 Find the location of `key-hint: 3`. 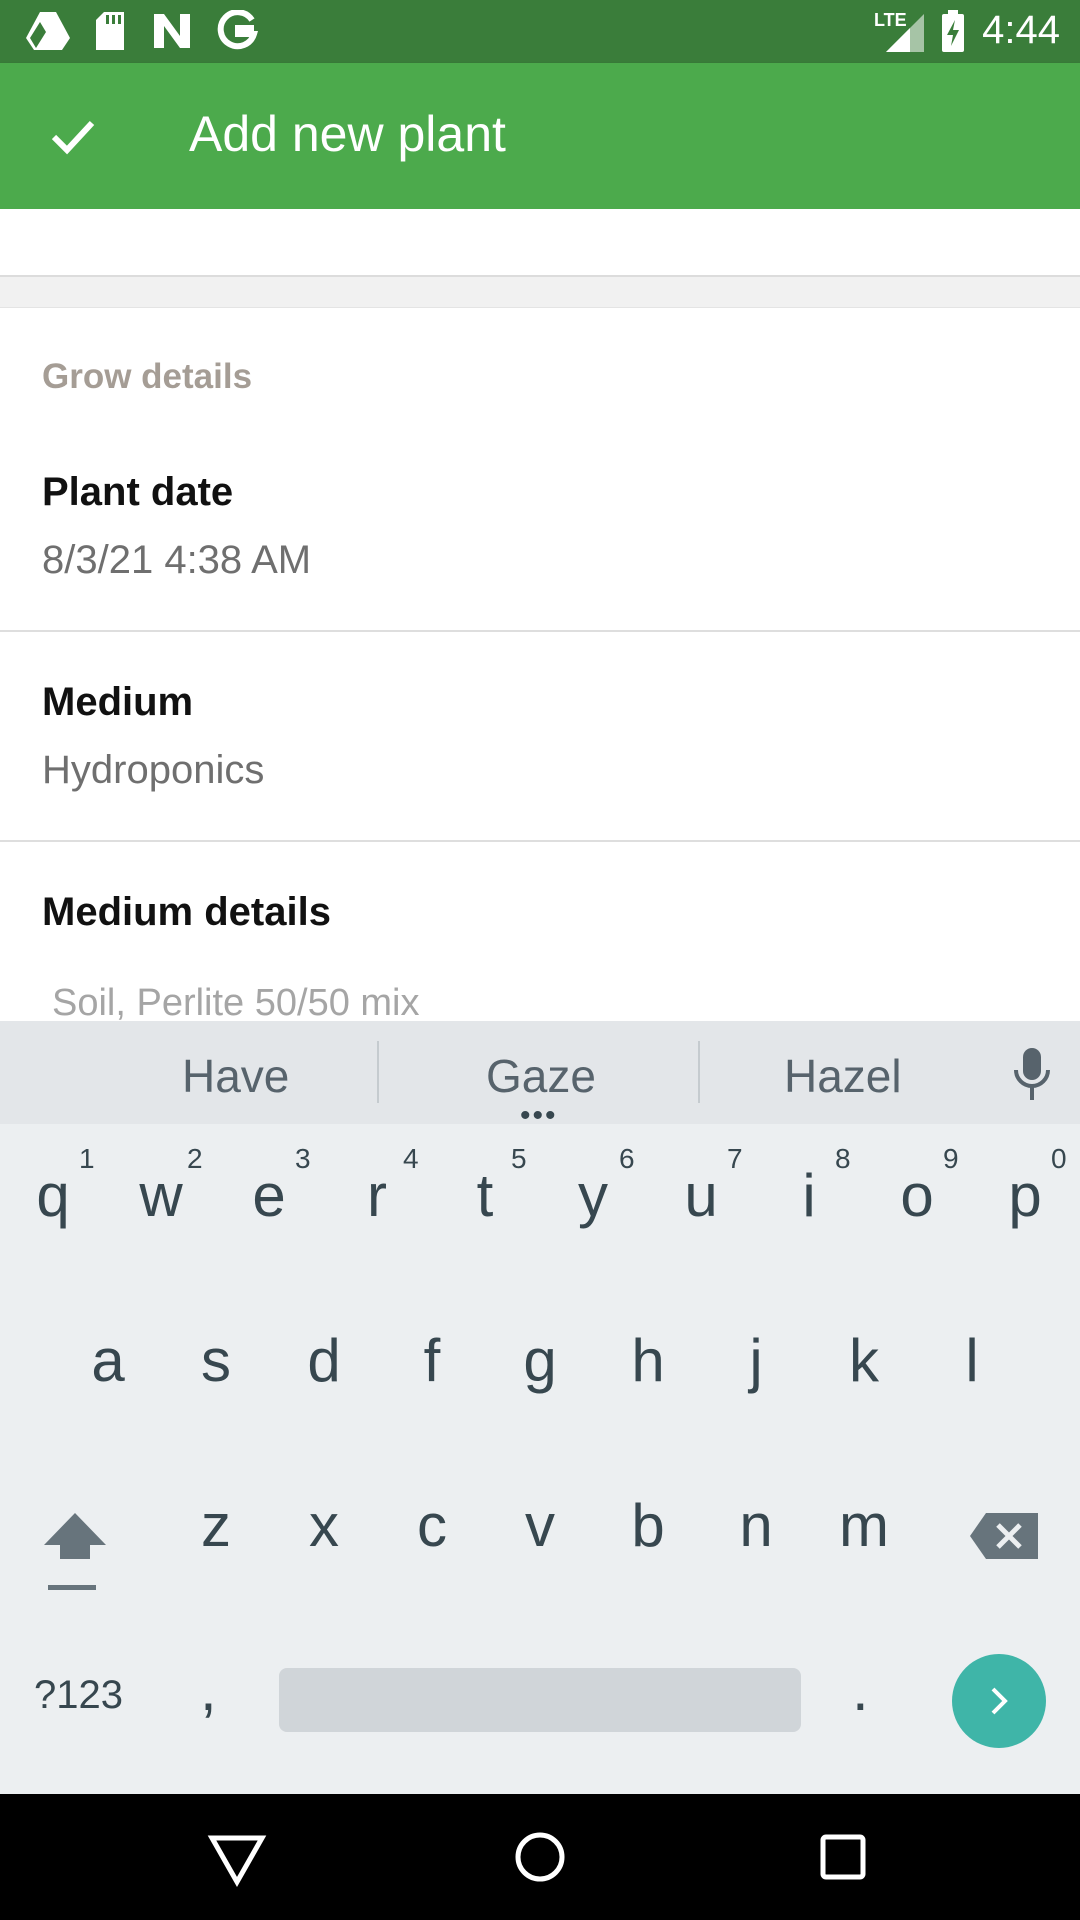

key-hint: 3 is located at coordinates (303, 1158).